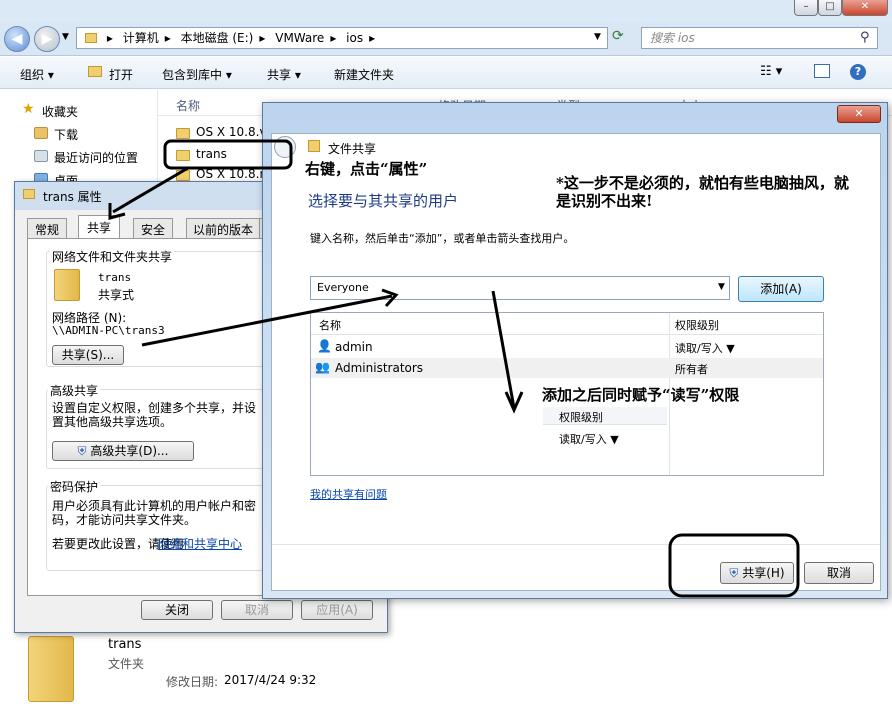  Describe the element at coordinates (604, 201) in the screenshot. I see `annotation-optional-step-line2: 是识别不出来!` at that location.